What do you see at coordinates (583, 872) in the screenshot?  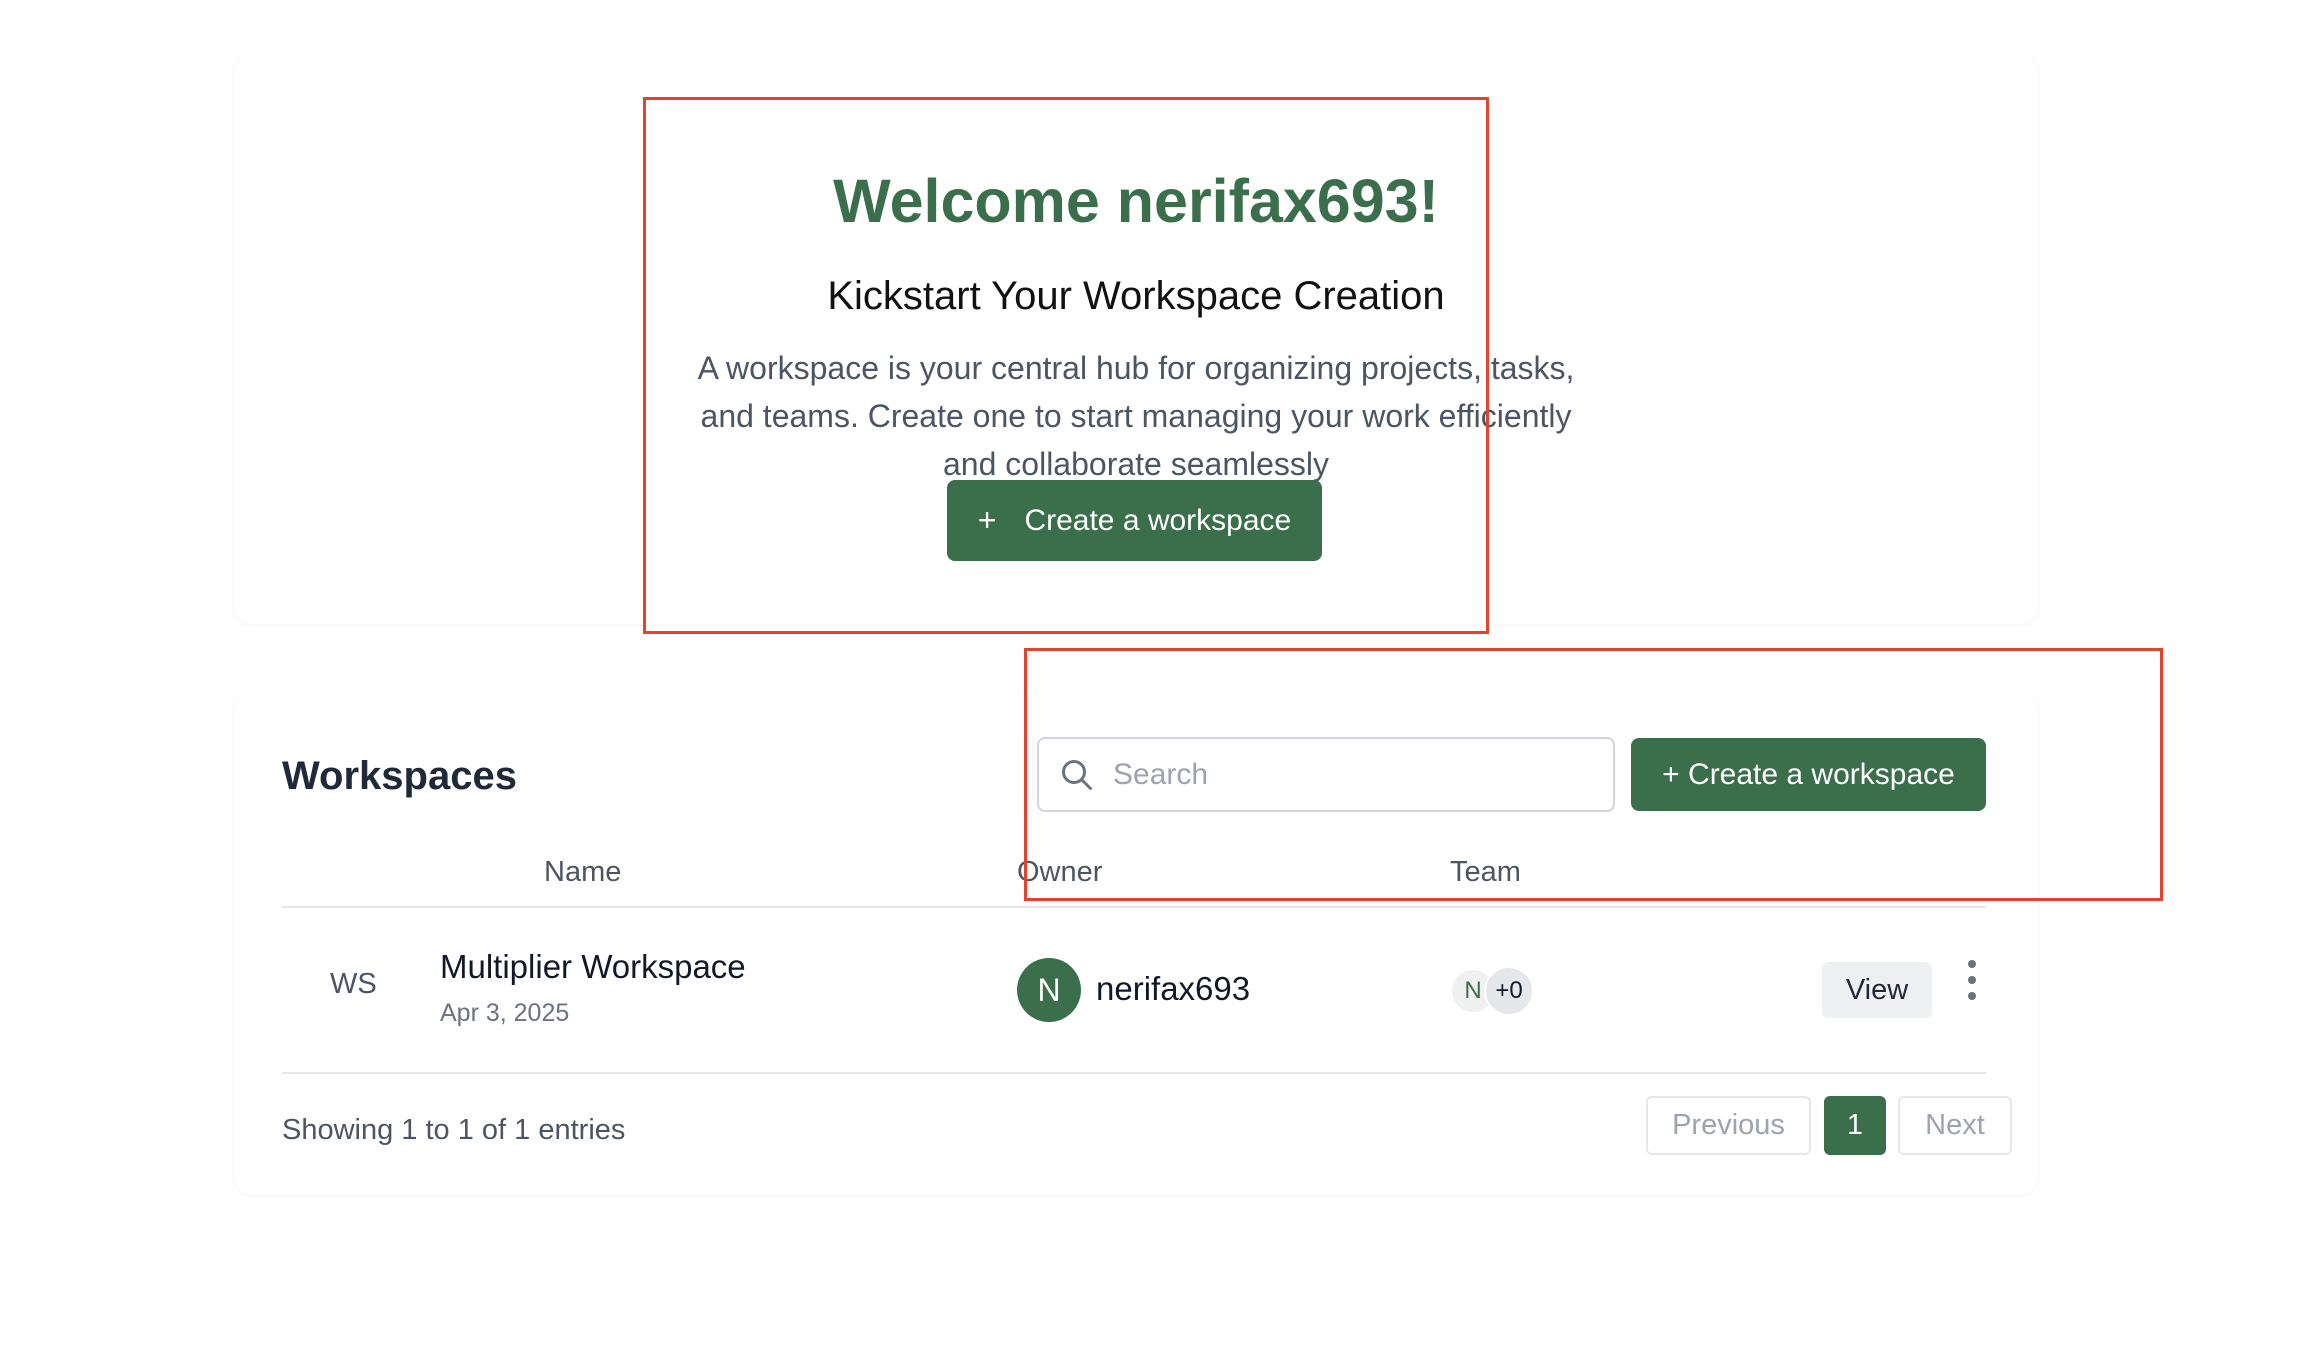 I see `column-header-name: Name` at bounding box center [583, 872].